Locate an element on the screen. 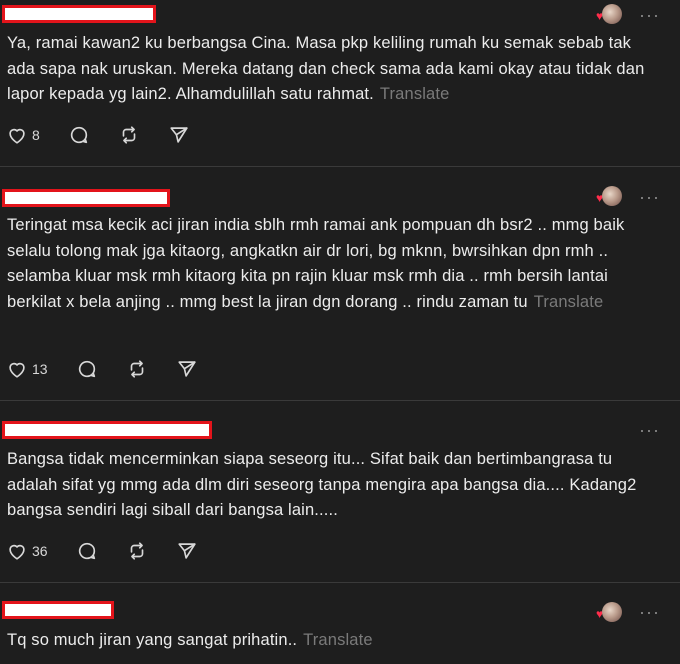 The width and height of the screenshot is (680, 664). action-bar: 36 is located at coordinates (116, 551).